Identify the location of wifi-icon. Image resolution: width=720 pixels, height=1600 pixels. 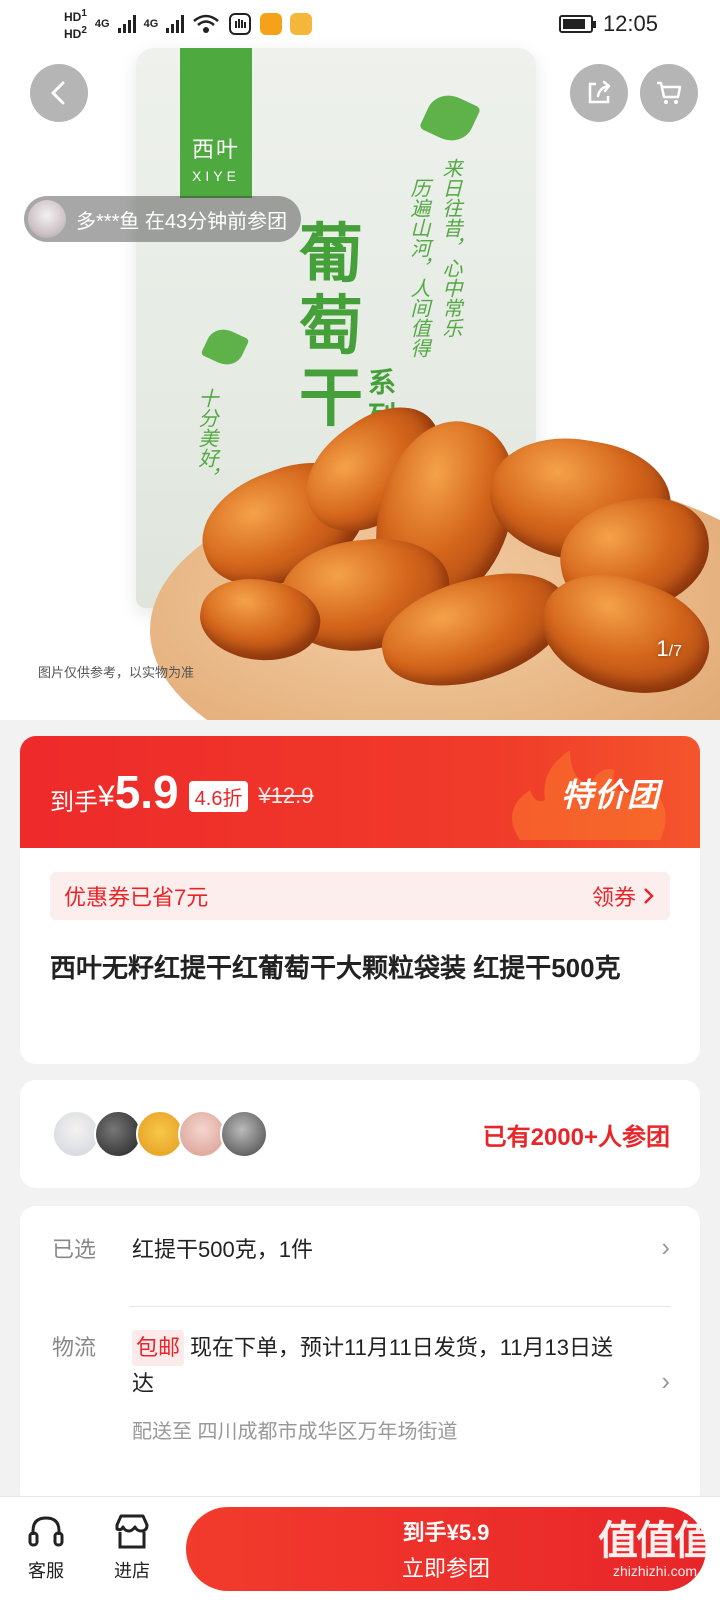
(206, 23).